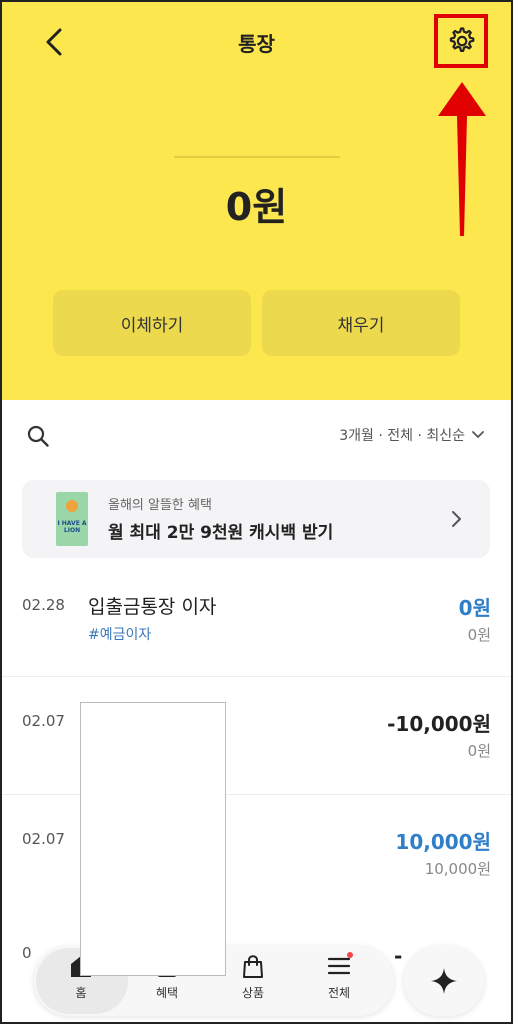  Describe the element at coordinates (43, 605) in the screenshot. I see `transaction-date: 02.28` at that location.